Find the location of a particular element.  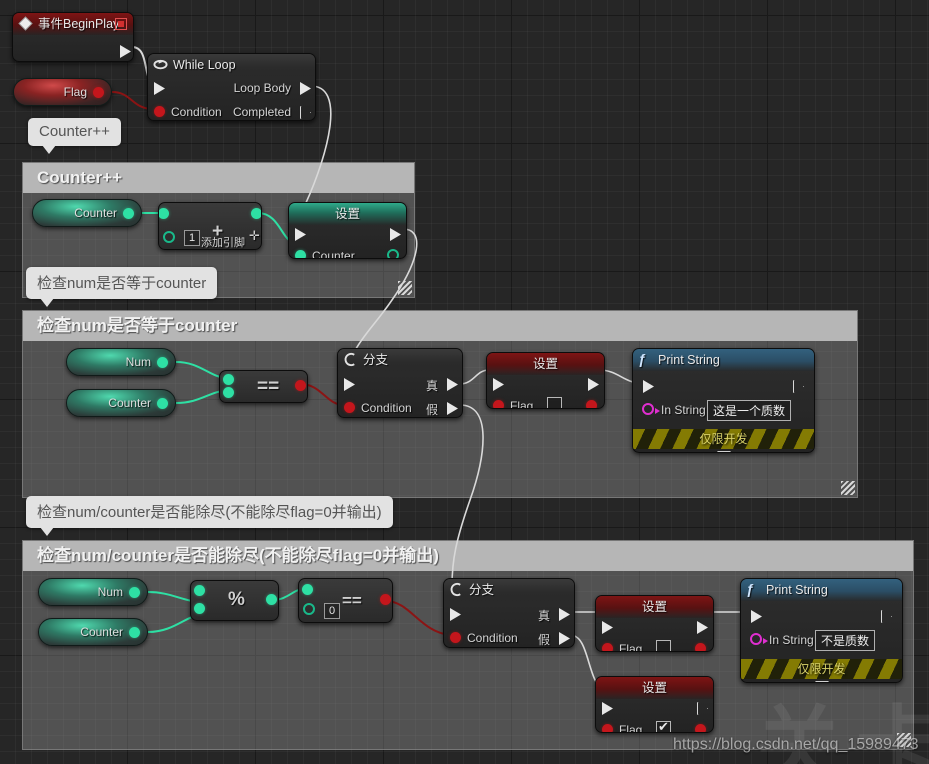

equal-output-pin is located at coordinates (300, 385).